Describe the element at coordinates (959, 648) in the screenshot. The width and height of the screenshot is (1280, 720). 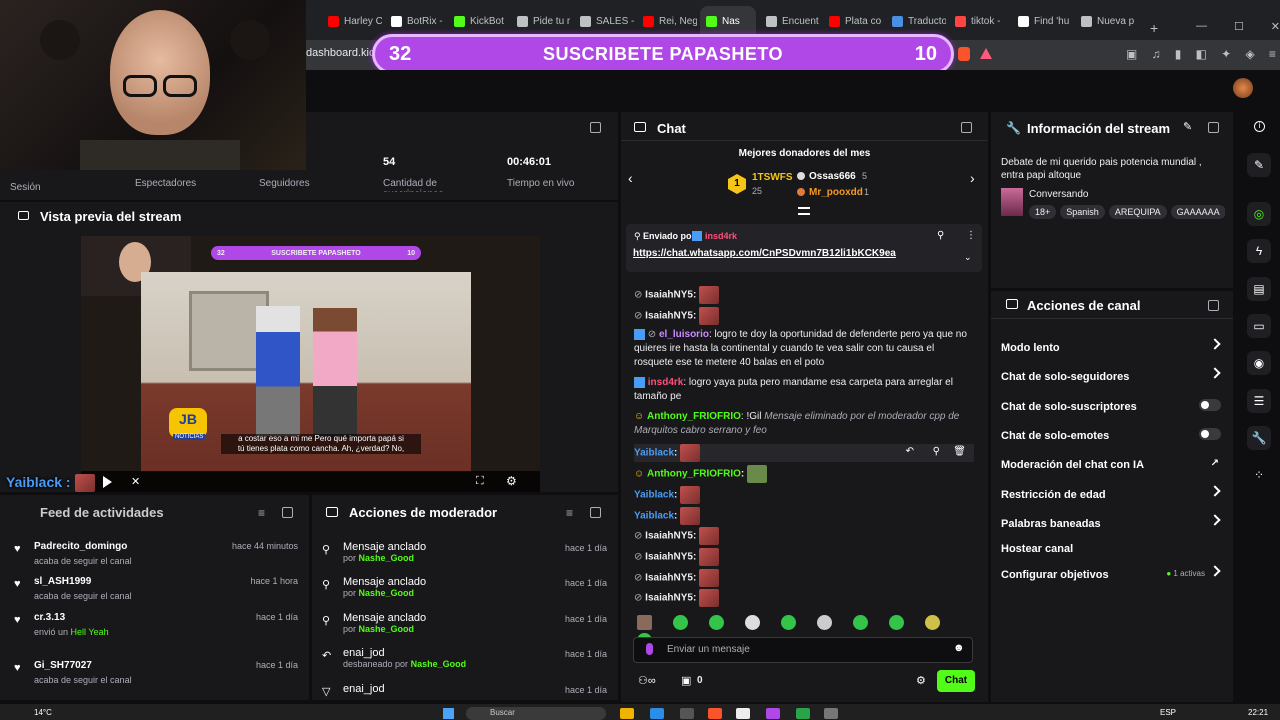
I see `emoji-icon: ☻` at that location.